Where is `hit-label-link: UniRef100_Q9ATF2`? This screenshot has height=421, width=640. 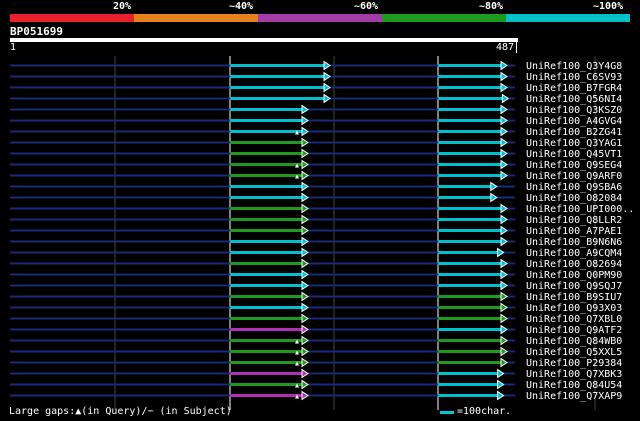
hit-label-link: UniRef100_Q9ATF2 is located at coordinates (574, 330).